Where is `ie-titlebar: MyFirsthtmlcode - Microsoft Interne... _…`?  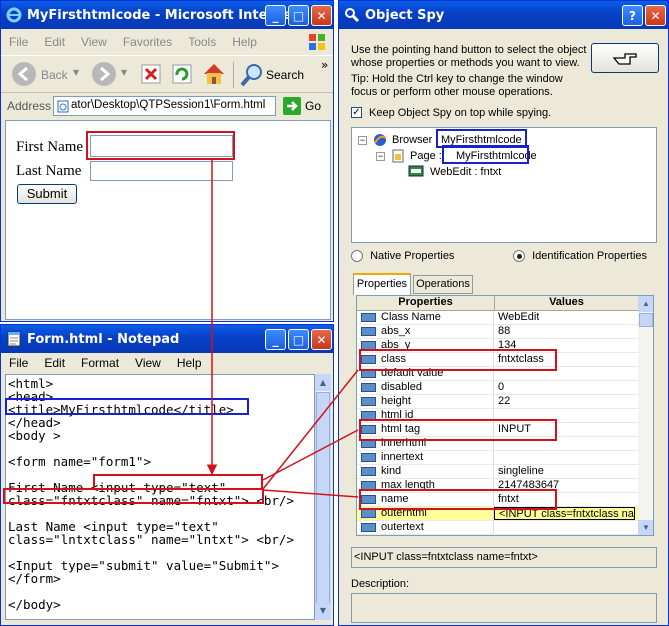 ie-titlebar: MyFirsthtmlcode - Microsoft Interne... _… is located at coordinates (167, 15).